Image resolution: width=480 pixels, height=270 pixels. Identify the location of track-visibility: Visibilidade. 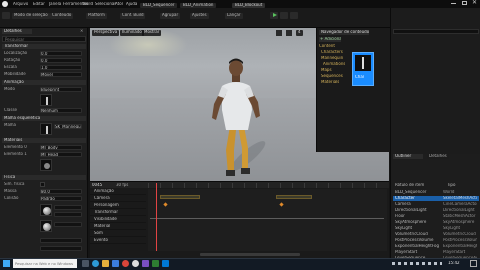
(118, 220).